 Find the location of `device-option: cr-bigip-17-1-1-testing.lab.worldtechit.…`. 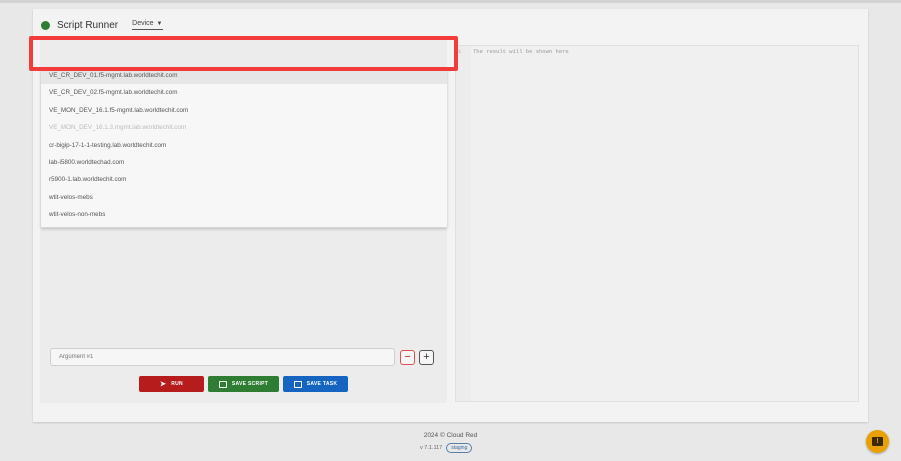

device-option: cr-bigip-17-1-1-testing.lab.worldtechit.… is located at coordinates (244, 145).